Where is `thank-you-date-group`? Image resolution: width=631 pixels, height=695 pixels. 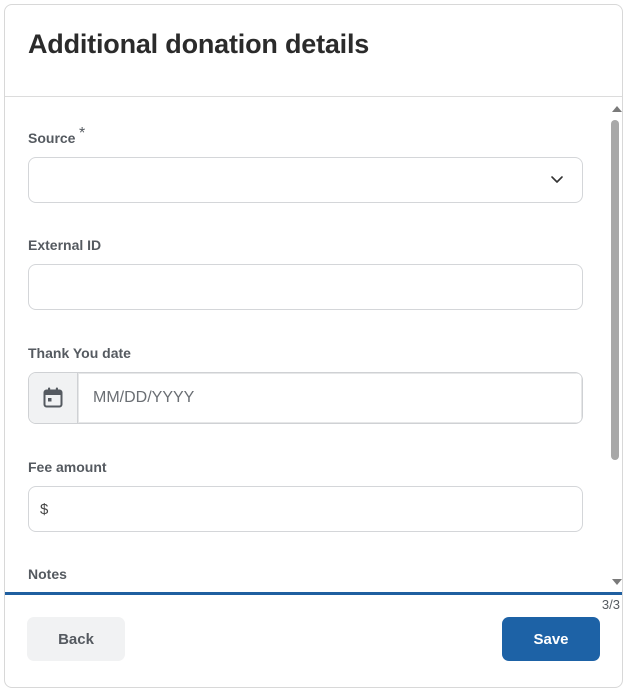
thank-you-date-group is located at coordinates (305, 398).